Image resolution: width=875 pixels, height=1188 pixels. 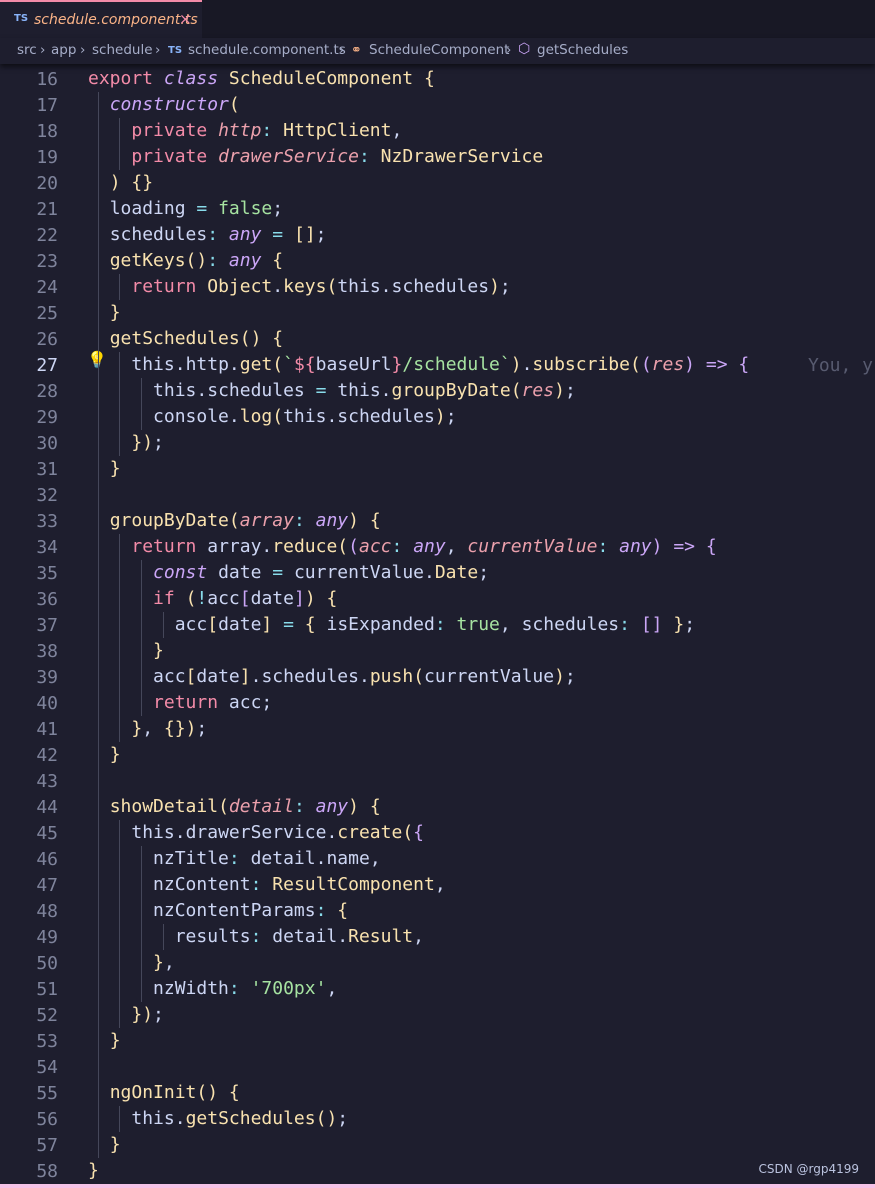 I want to click on code-text: loading = false;, so click(x=185, y=208).